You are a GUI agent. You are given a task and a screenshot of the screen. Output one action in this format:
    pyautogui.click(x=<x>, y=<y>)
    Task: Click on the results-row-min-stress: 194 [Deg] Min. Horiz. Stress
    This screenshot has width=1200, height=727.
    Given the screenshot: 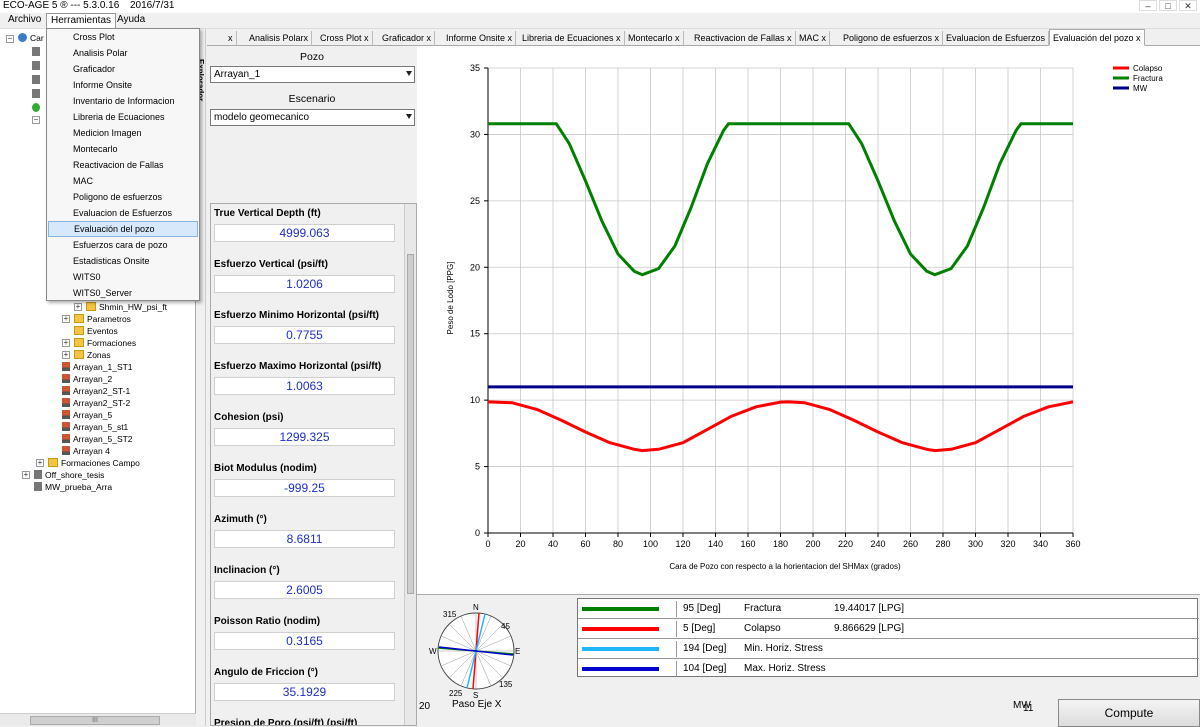 What is the action you would take?
    pyautogui.click(x=888, y=649)
    